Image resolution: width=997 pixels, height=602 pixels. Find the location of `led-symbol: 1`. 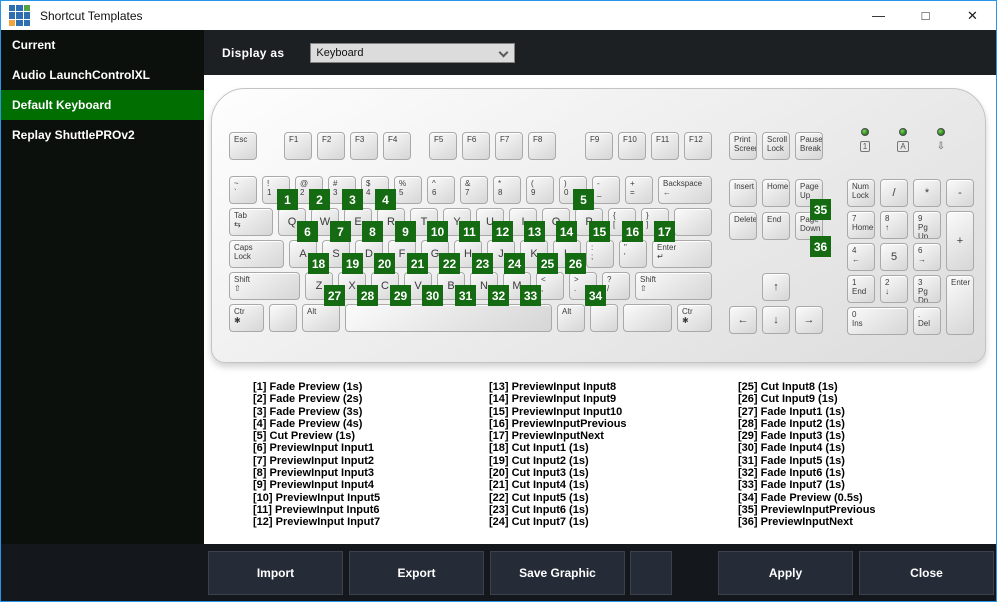

led-symbol: 1 is located at coordinates (865, 146).